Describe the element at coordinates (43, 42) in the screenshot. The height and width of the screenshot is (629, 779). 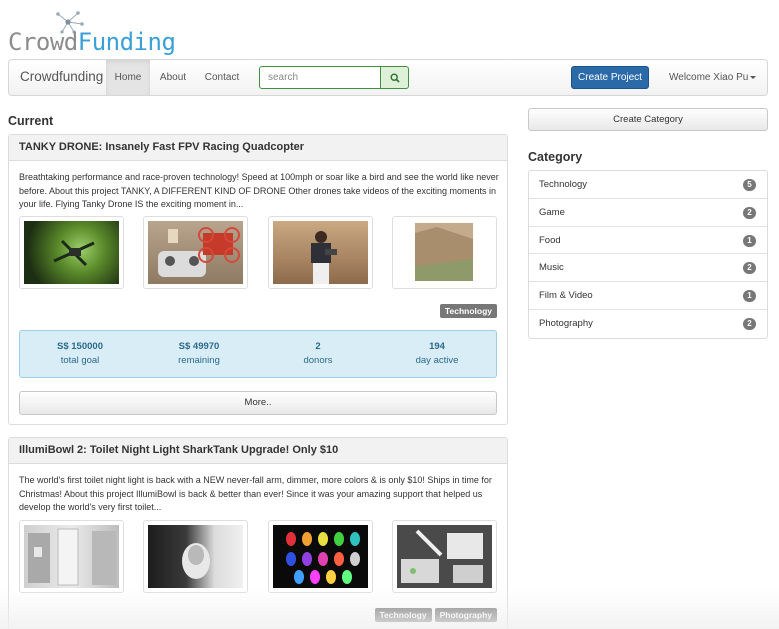
I see `logo-crowd: Crowd` at that location.